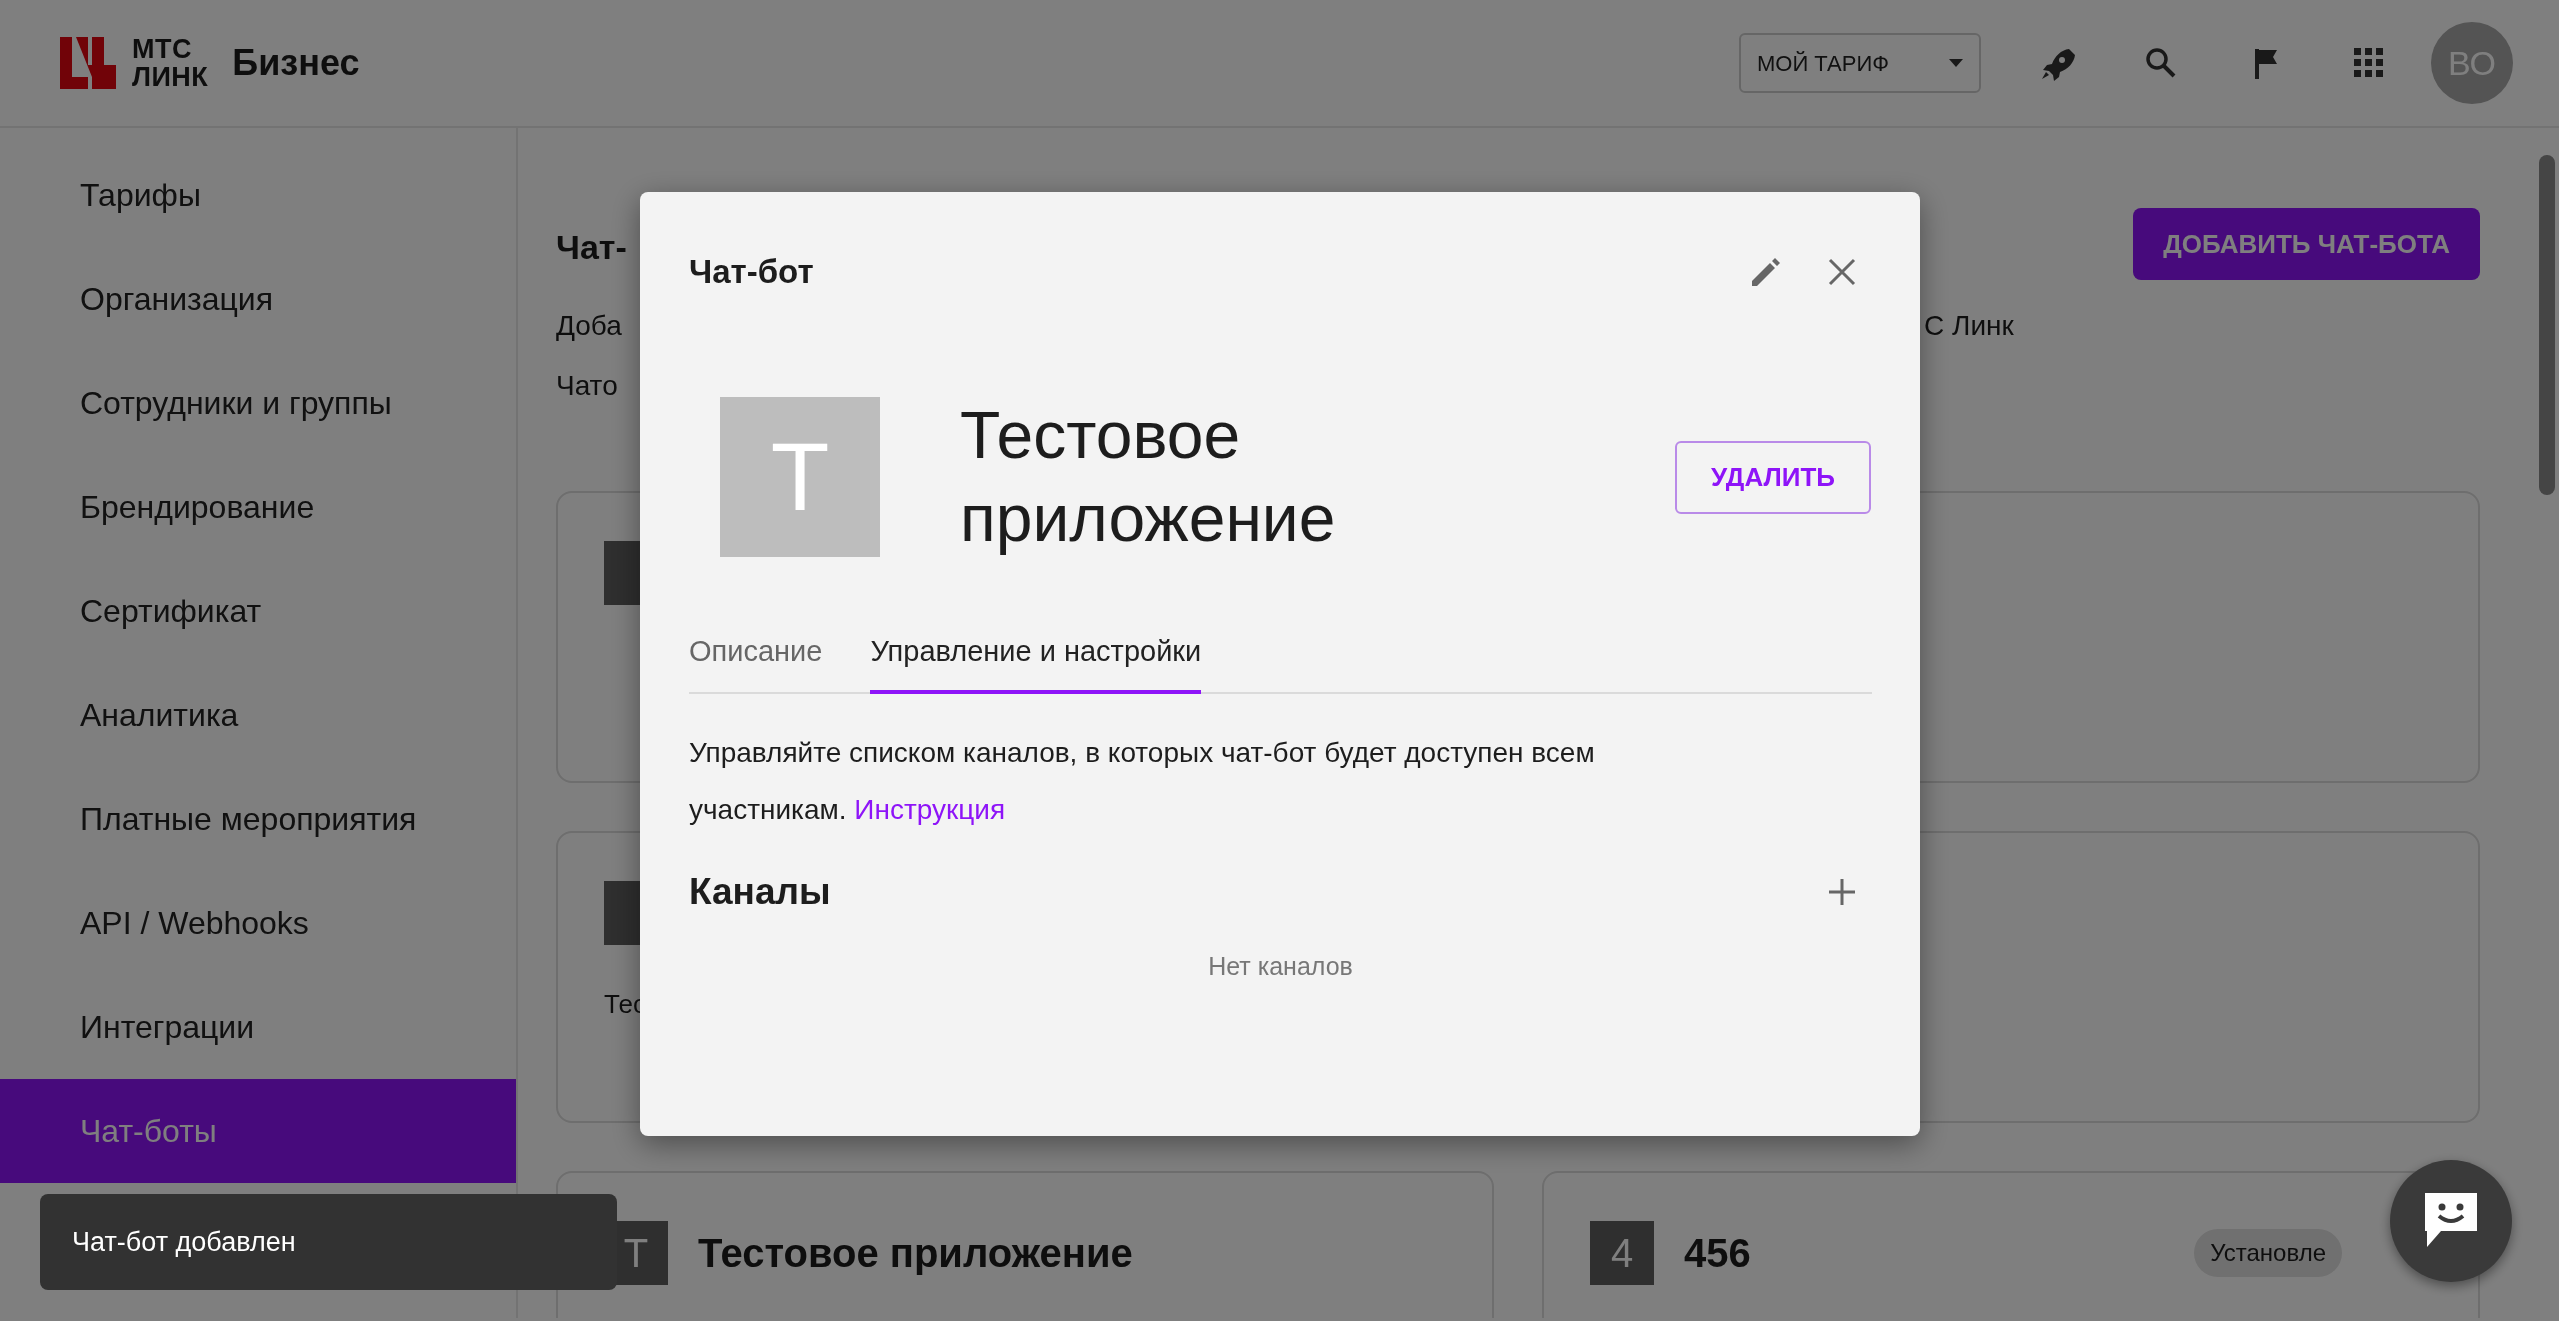 The height and width of the screenshot is (1321, 2559). What do you see at coordinates (258, 1131) in the screenshot?
I see `sidebar-item: Чат-боты` at bounding box center [258, 1131].